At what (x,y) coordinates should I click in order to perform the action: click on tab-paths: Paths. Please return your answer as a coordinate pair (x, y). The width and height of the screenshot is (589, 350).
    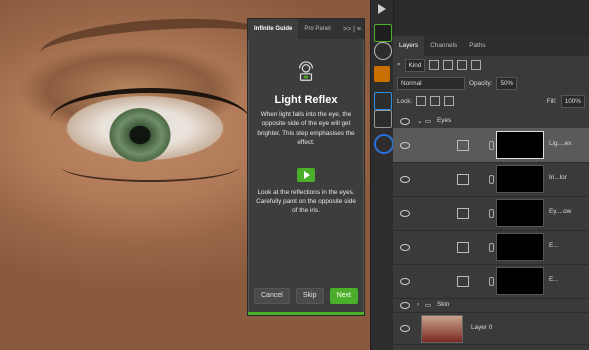
    Looking at the image, I should click on (477, 46).